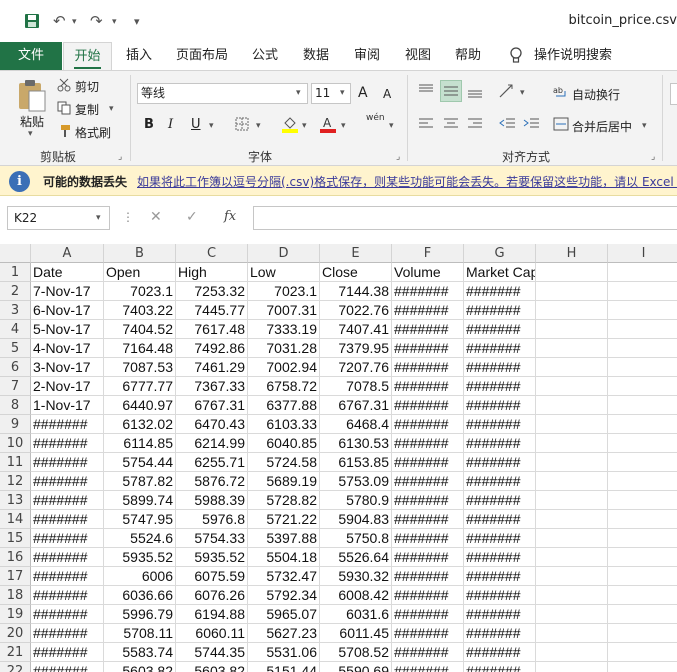 This screenshot has width=677, height=672. What do you see at coordinates (572, 500) in the screenshot?
I see `cell-h13` at bounding box center [572, 500].